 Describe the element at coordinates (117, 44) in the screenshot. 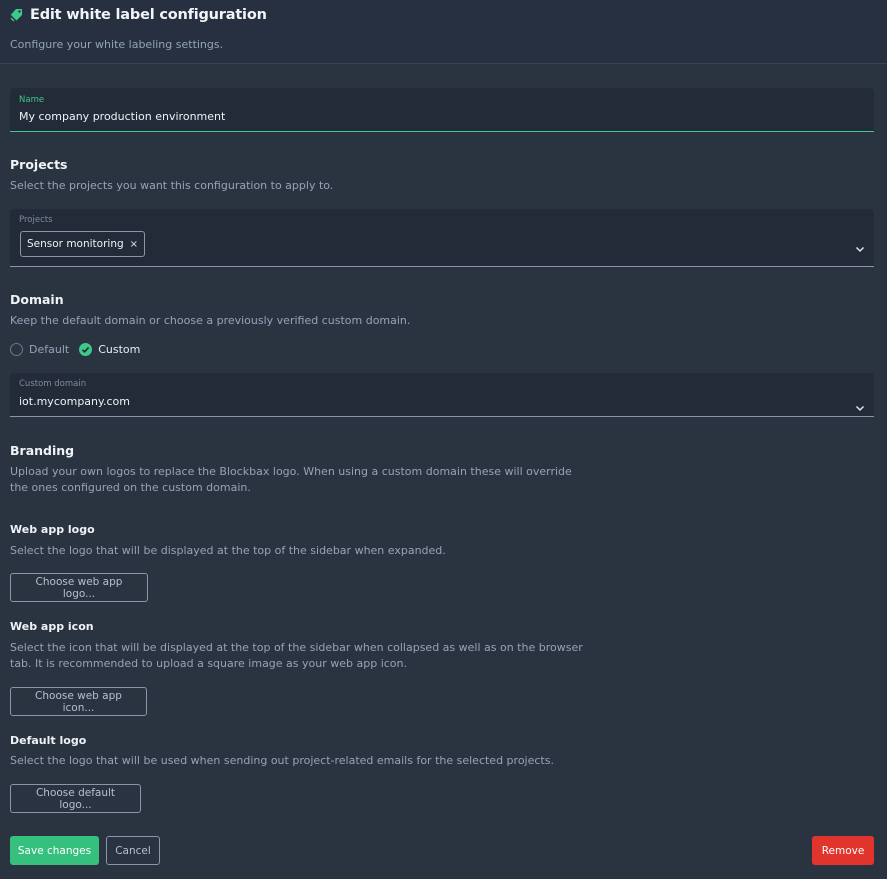

I see `page-subtitle: Configure your white labeling settings.` at that location.